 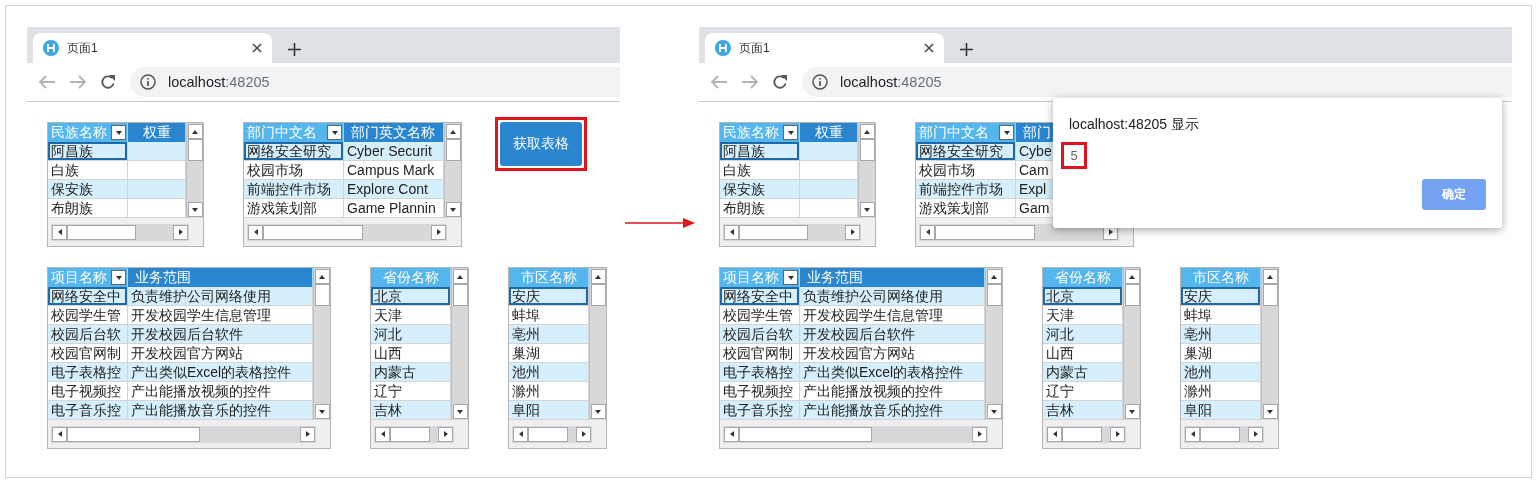 What do you see at coordinates (541, 144) in the screenshot?
I see `get-table-button: 获取表格` at bounding box center [541, 144].